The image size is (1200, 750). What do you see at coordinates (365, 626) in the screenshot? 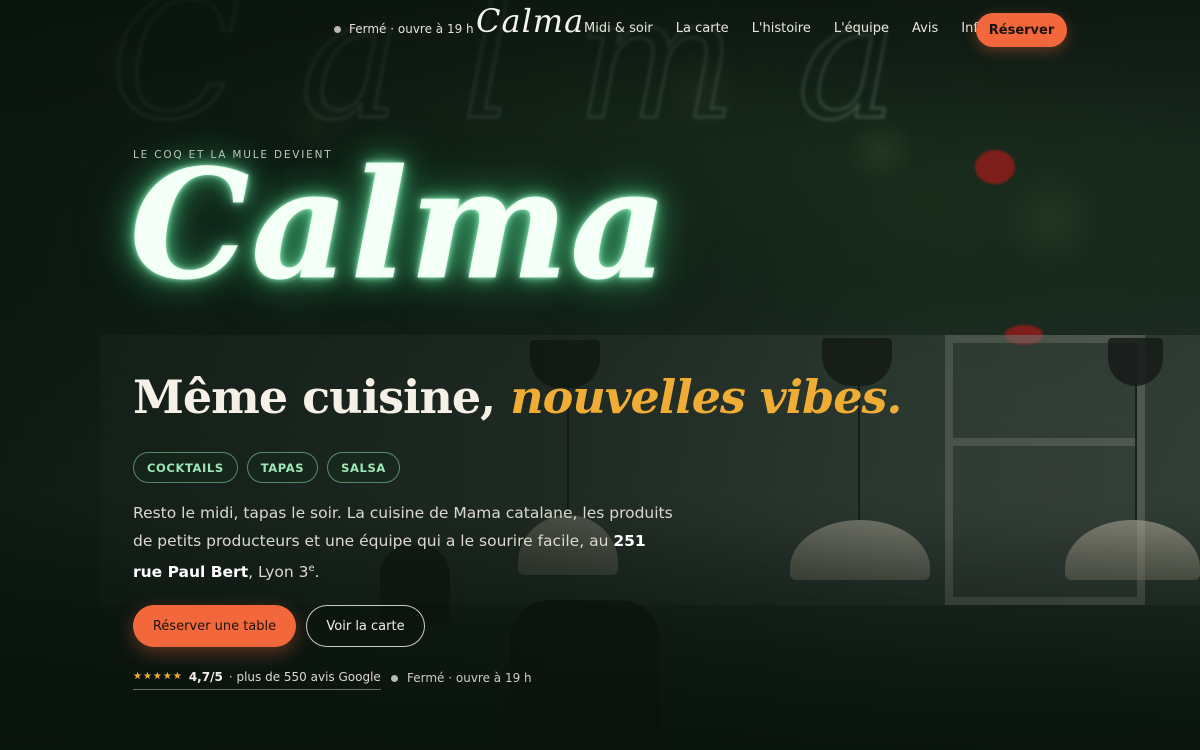
I see `view-menu-button: Voir la carte` at bounding box center [365, 626].